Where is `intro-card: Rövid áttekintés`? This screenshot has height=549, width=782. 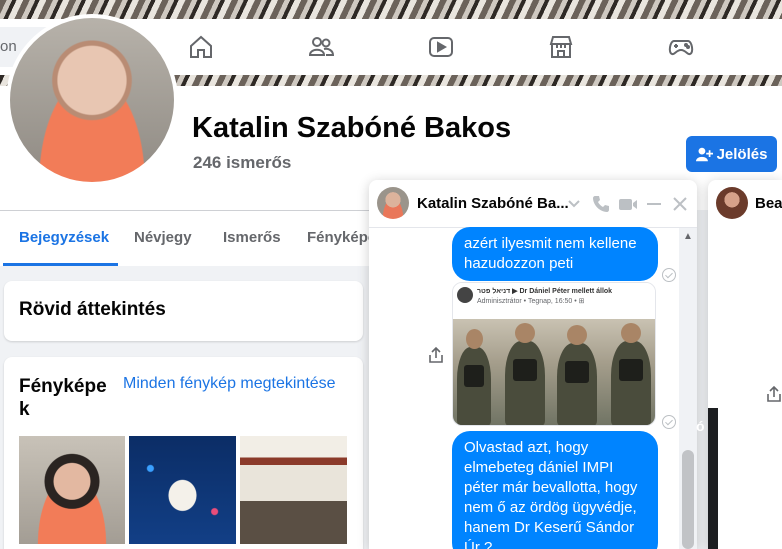 intro-card: Rövid áttekintés is located at coordinates (183, 311).